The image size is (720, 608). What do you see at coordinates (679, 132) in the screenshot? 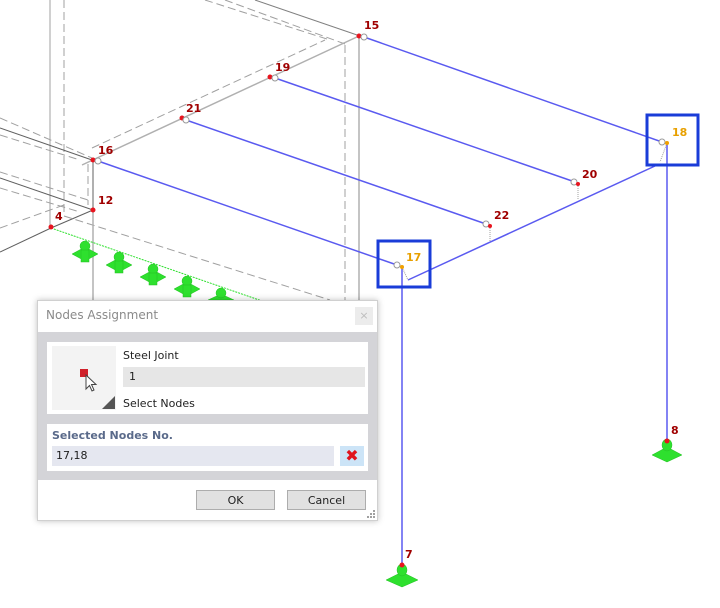
I see `node-label-18: 18` at bounding box center [679, 132].